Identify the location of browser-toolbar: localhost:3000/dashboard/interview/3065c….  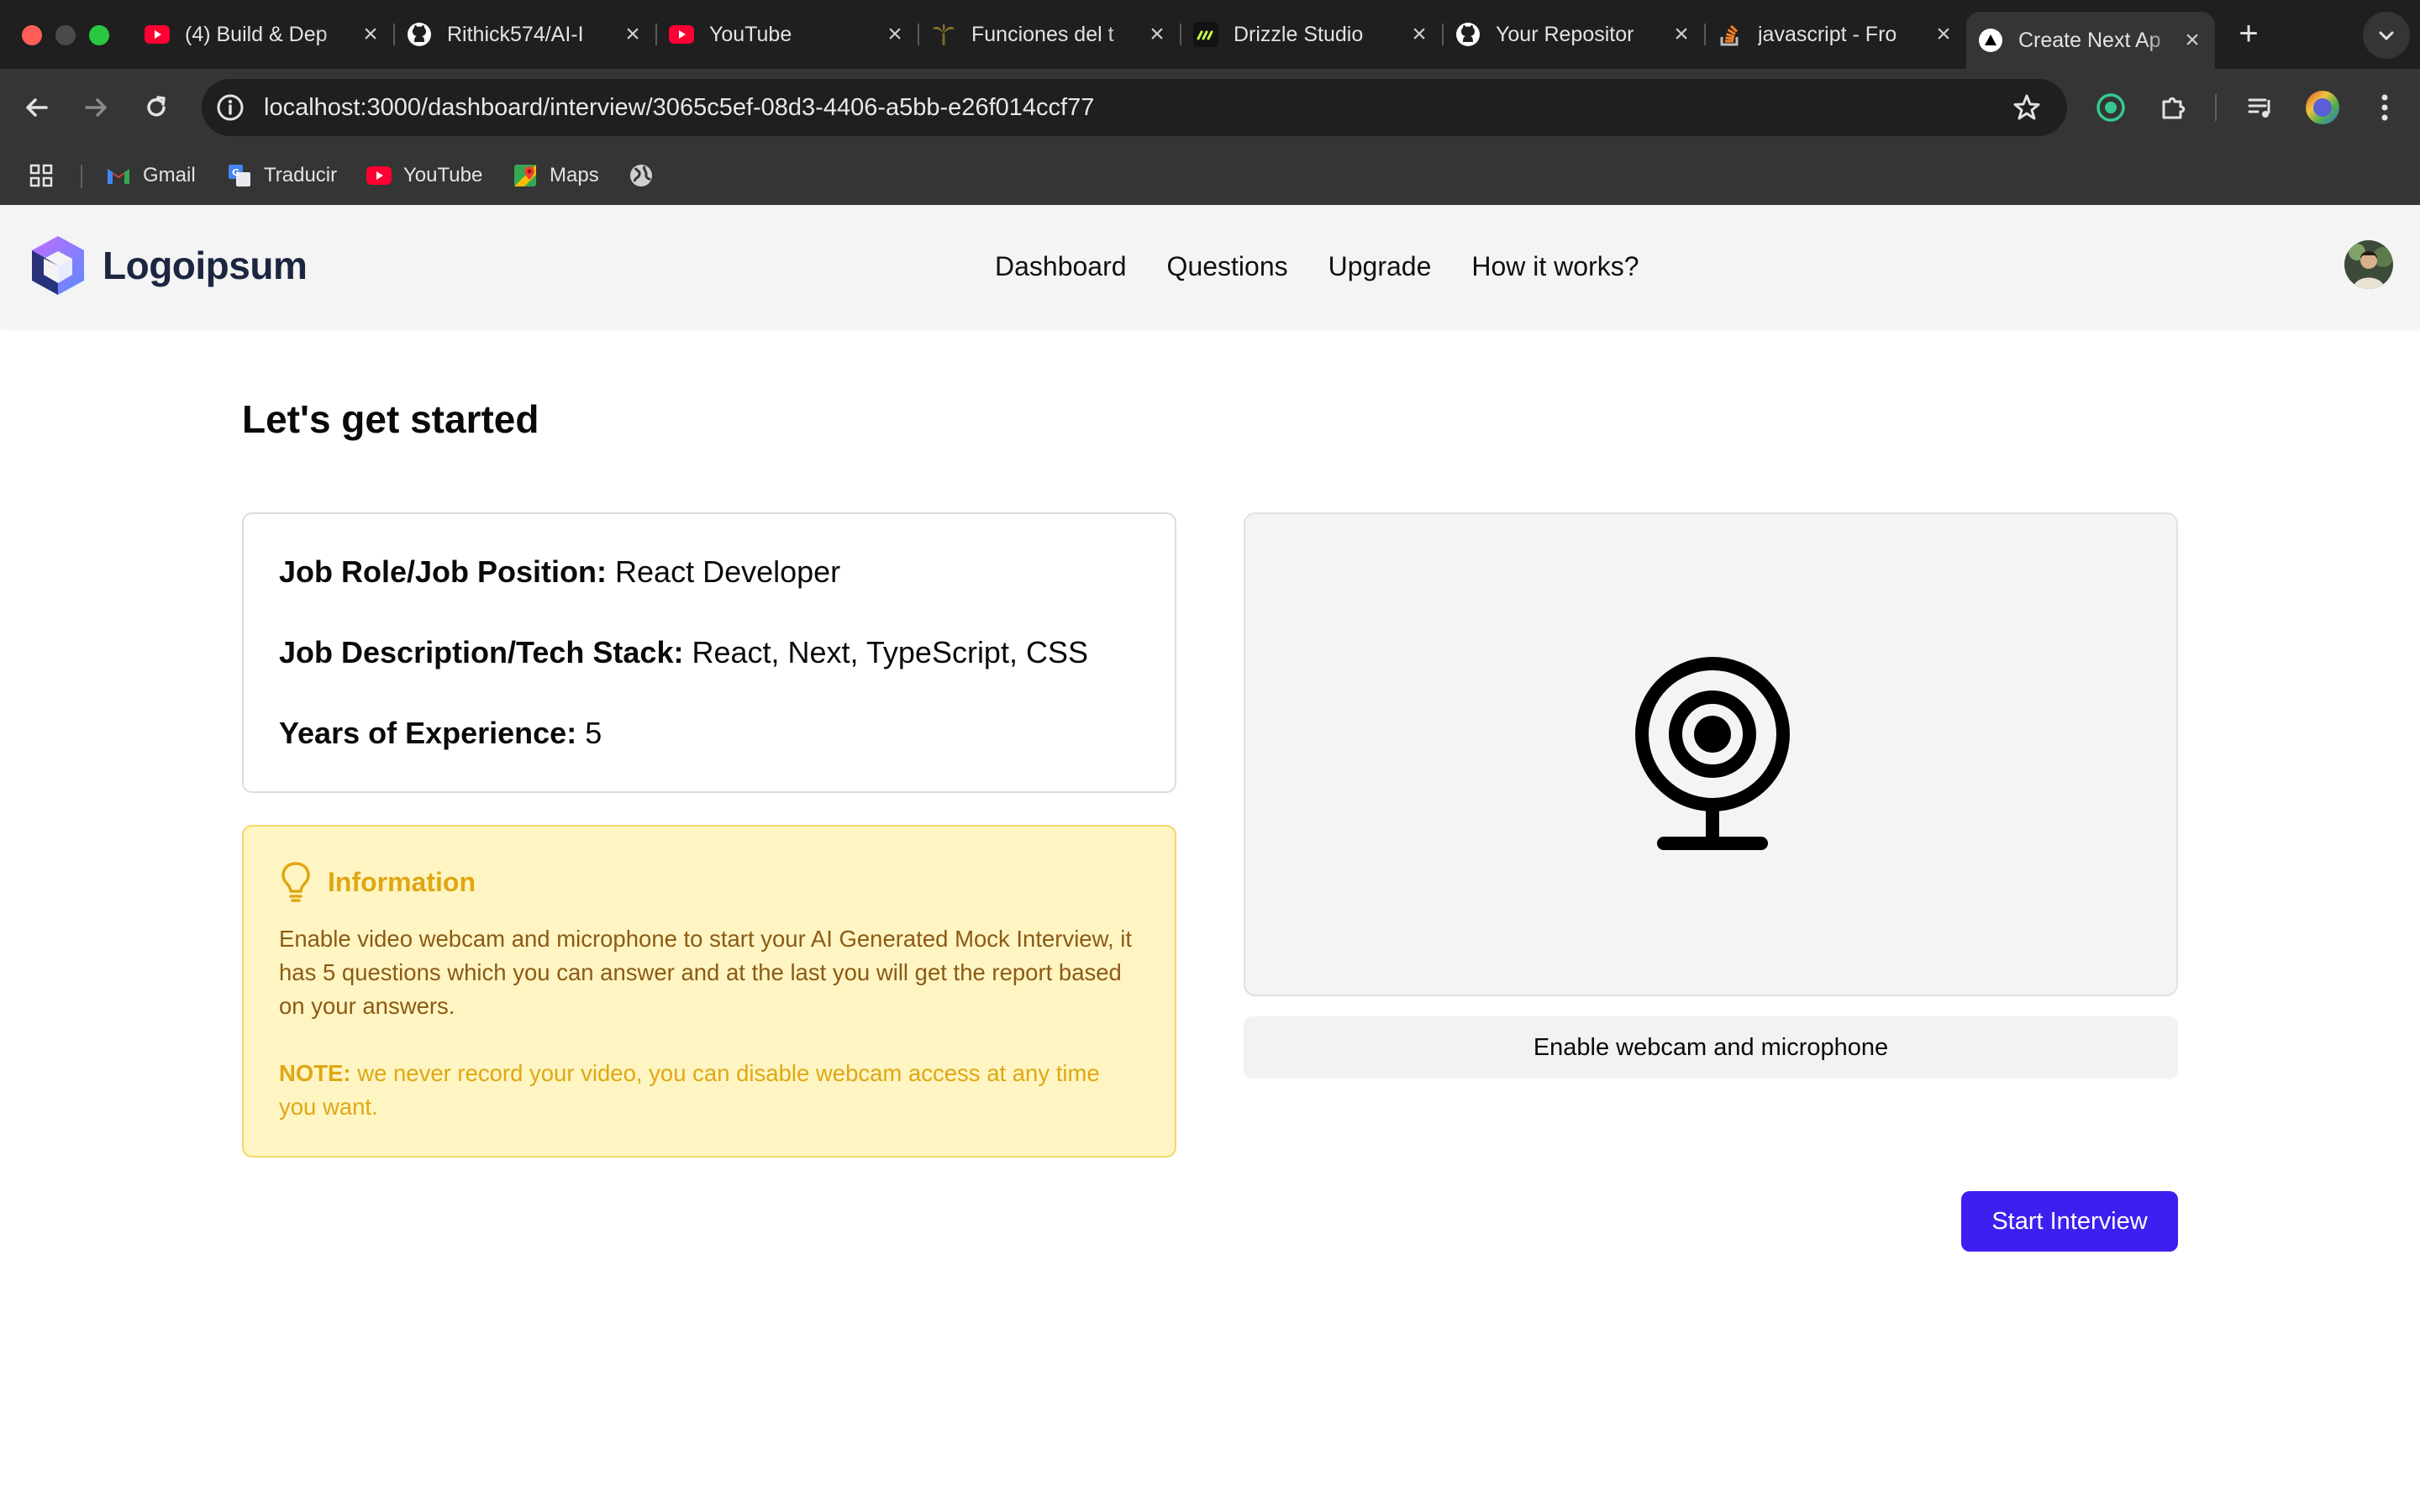
(1210, 107).